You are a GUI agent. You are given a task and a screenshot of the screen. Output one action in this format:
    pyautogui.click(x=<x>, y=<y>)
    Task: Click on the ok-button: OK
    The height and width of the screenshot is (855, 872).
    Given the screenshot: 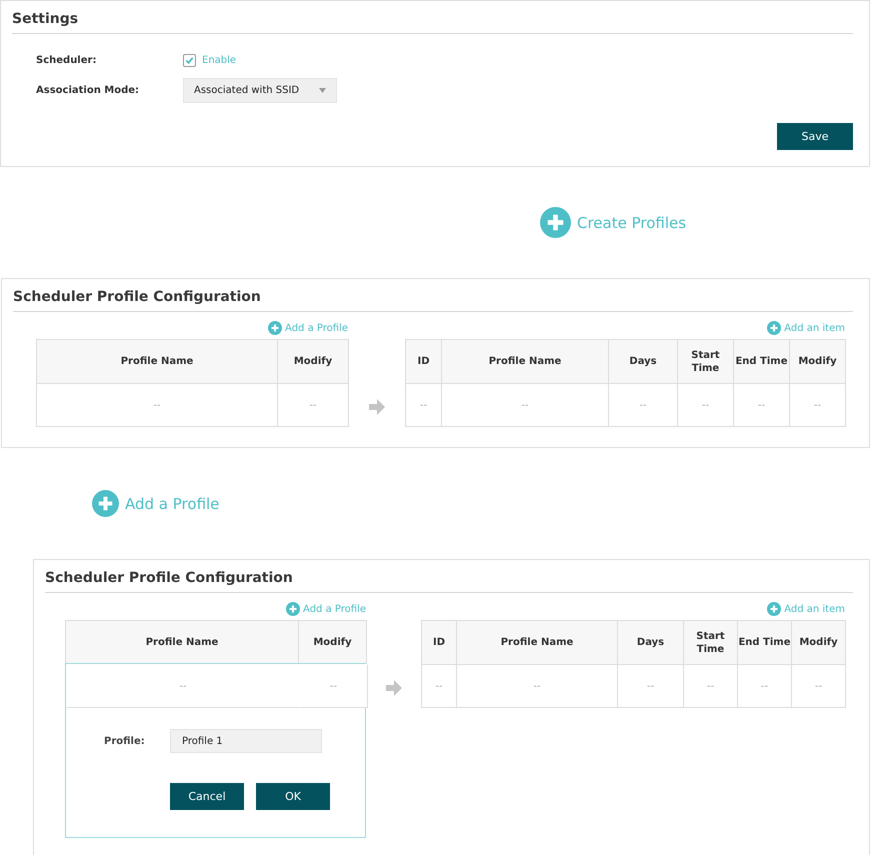 What is the action you would take?
    pyautogui.click(x=293, y=796)
    